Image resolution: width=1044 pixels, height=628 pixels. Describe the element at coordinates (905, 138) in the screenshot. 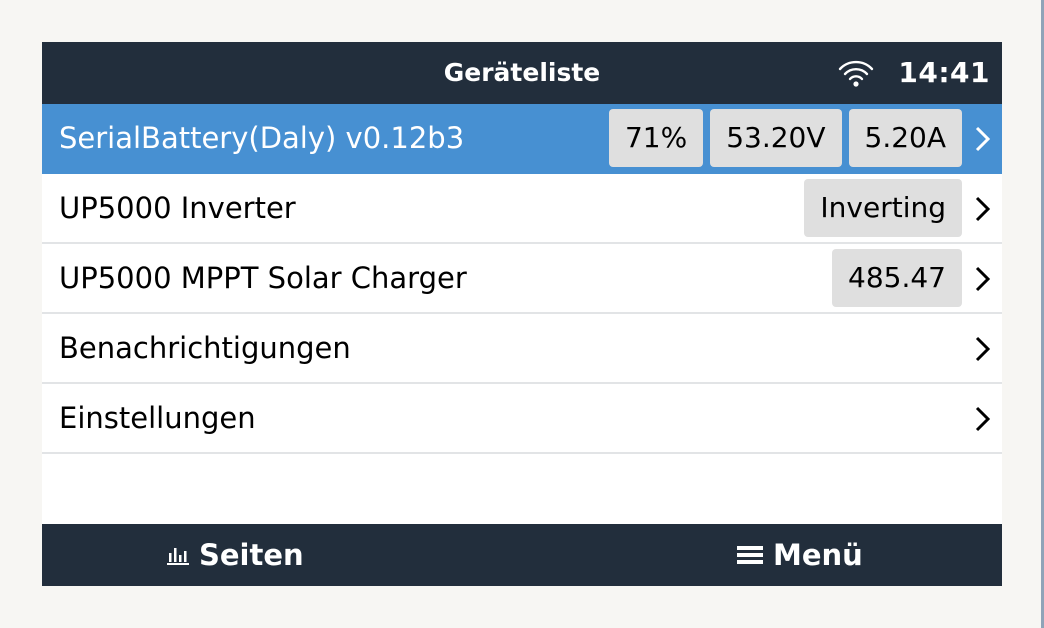

I see `current-badge: 5.20A` at that location.